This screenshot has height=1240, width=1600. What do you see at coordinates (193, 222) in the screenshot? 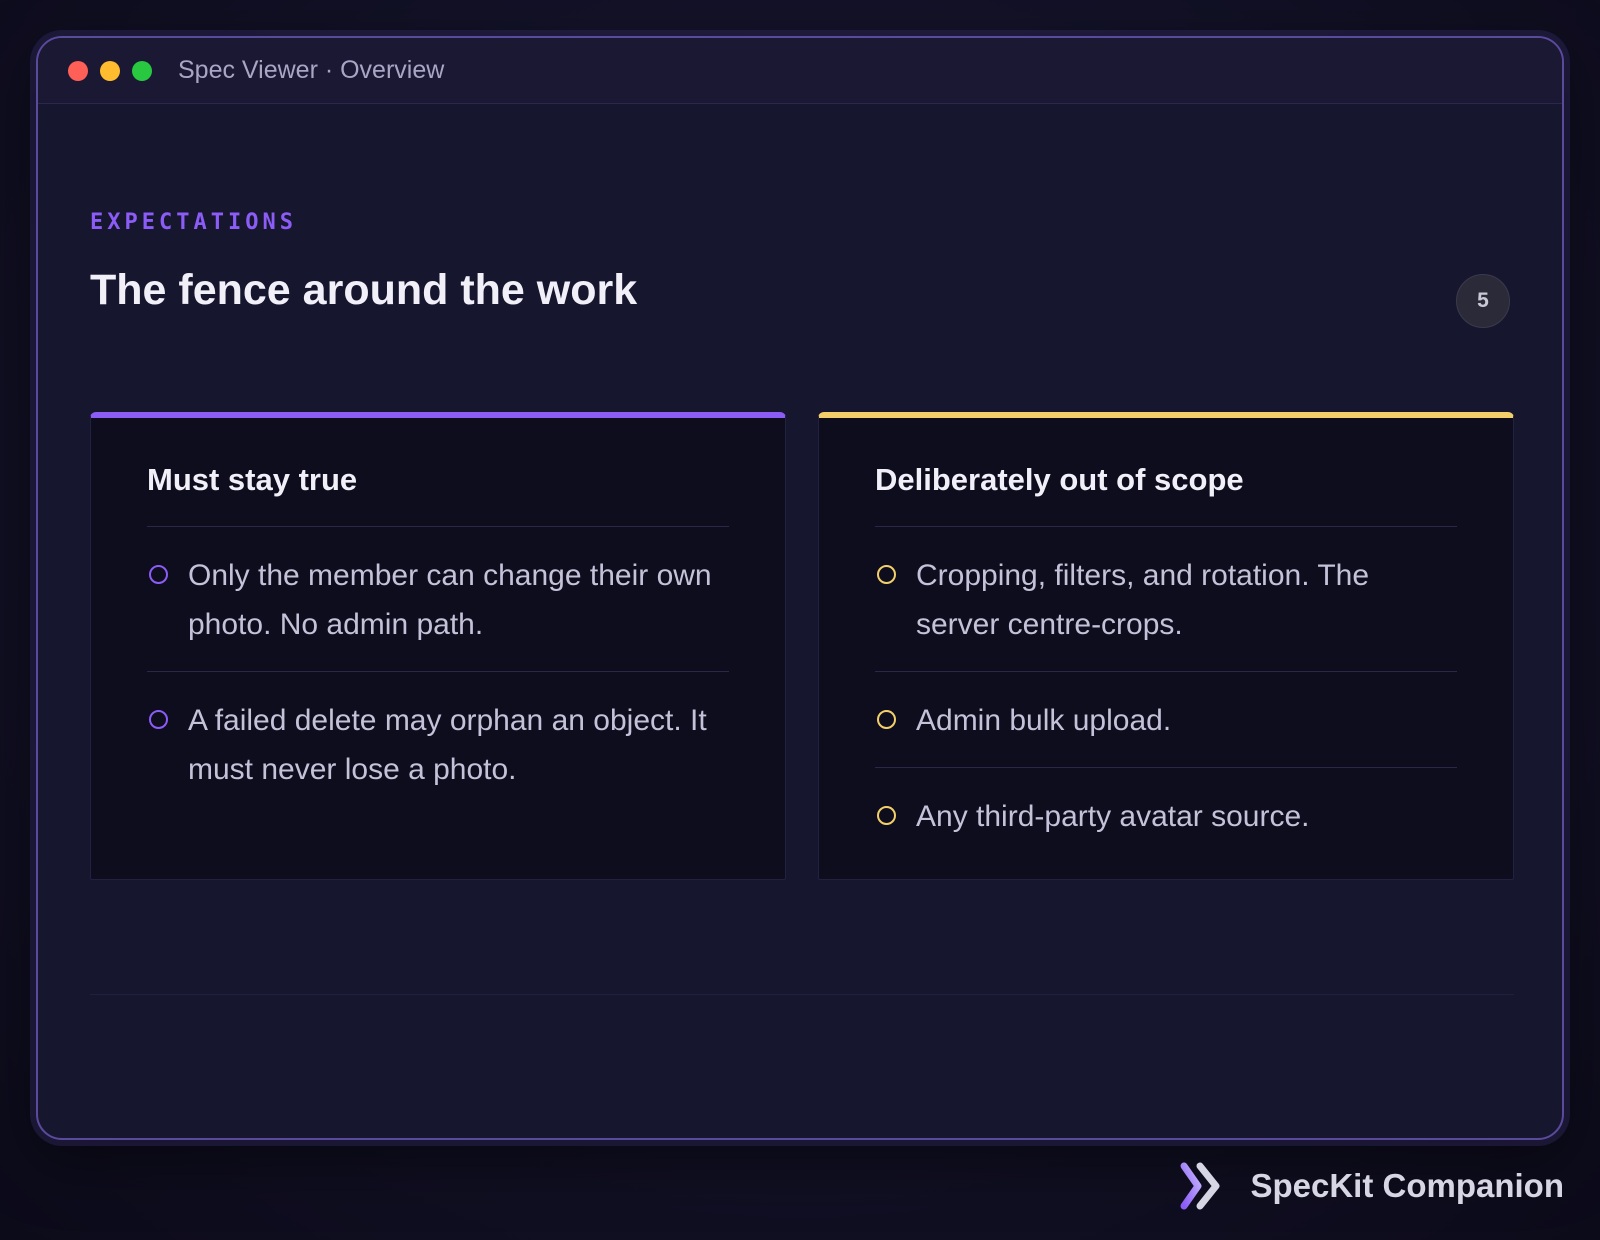
I see `section-eyebrow: EXPECTATIONS` at bounding box center [193, 222].